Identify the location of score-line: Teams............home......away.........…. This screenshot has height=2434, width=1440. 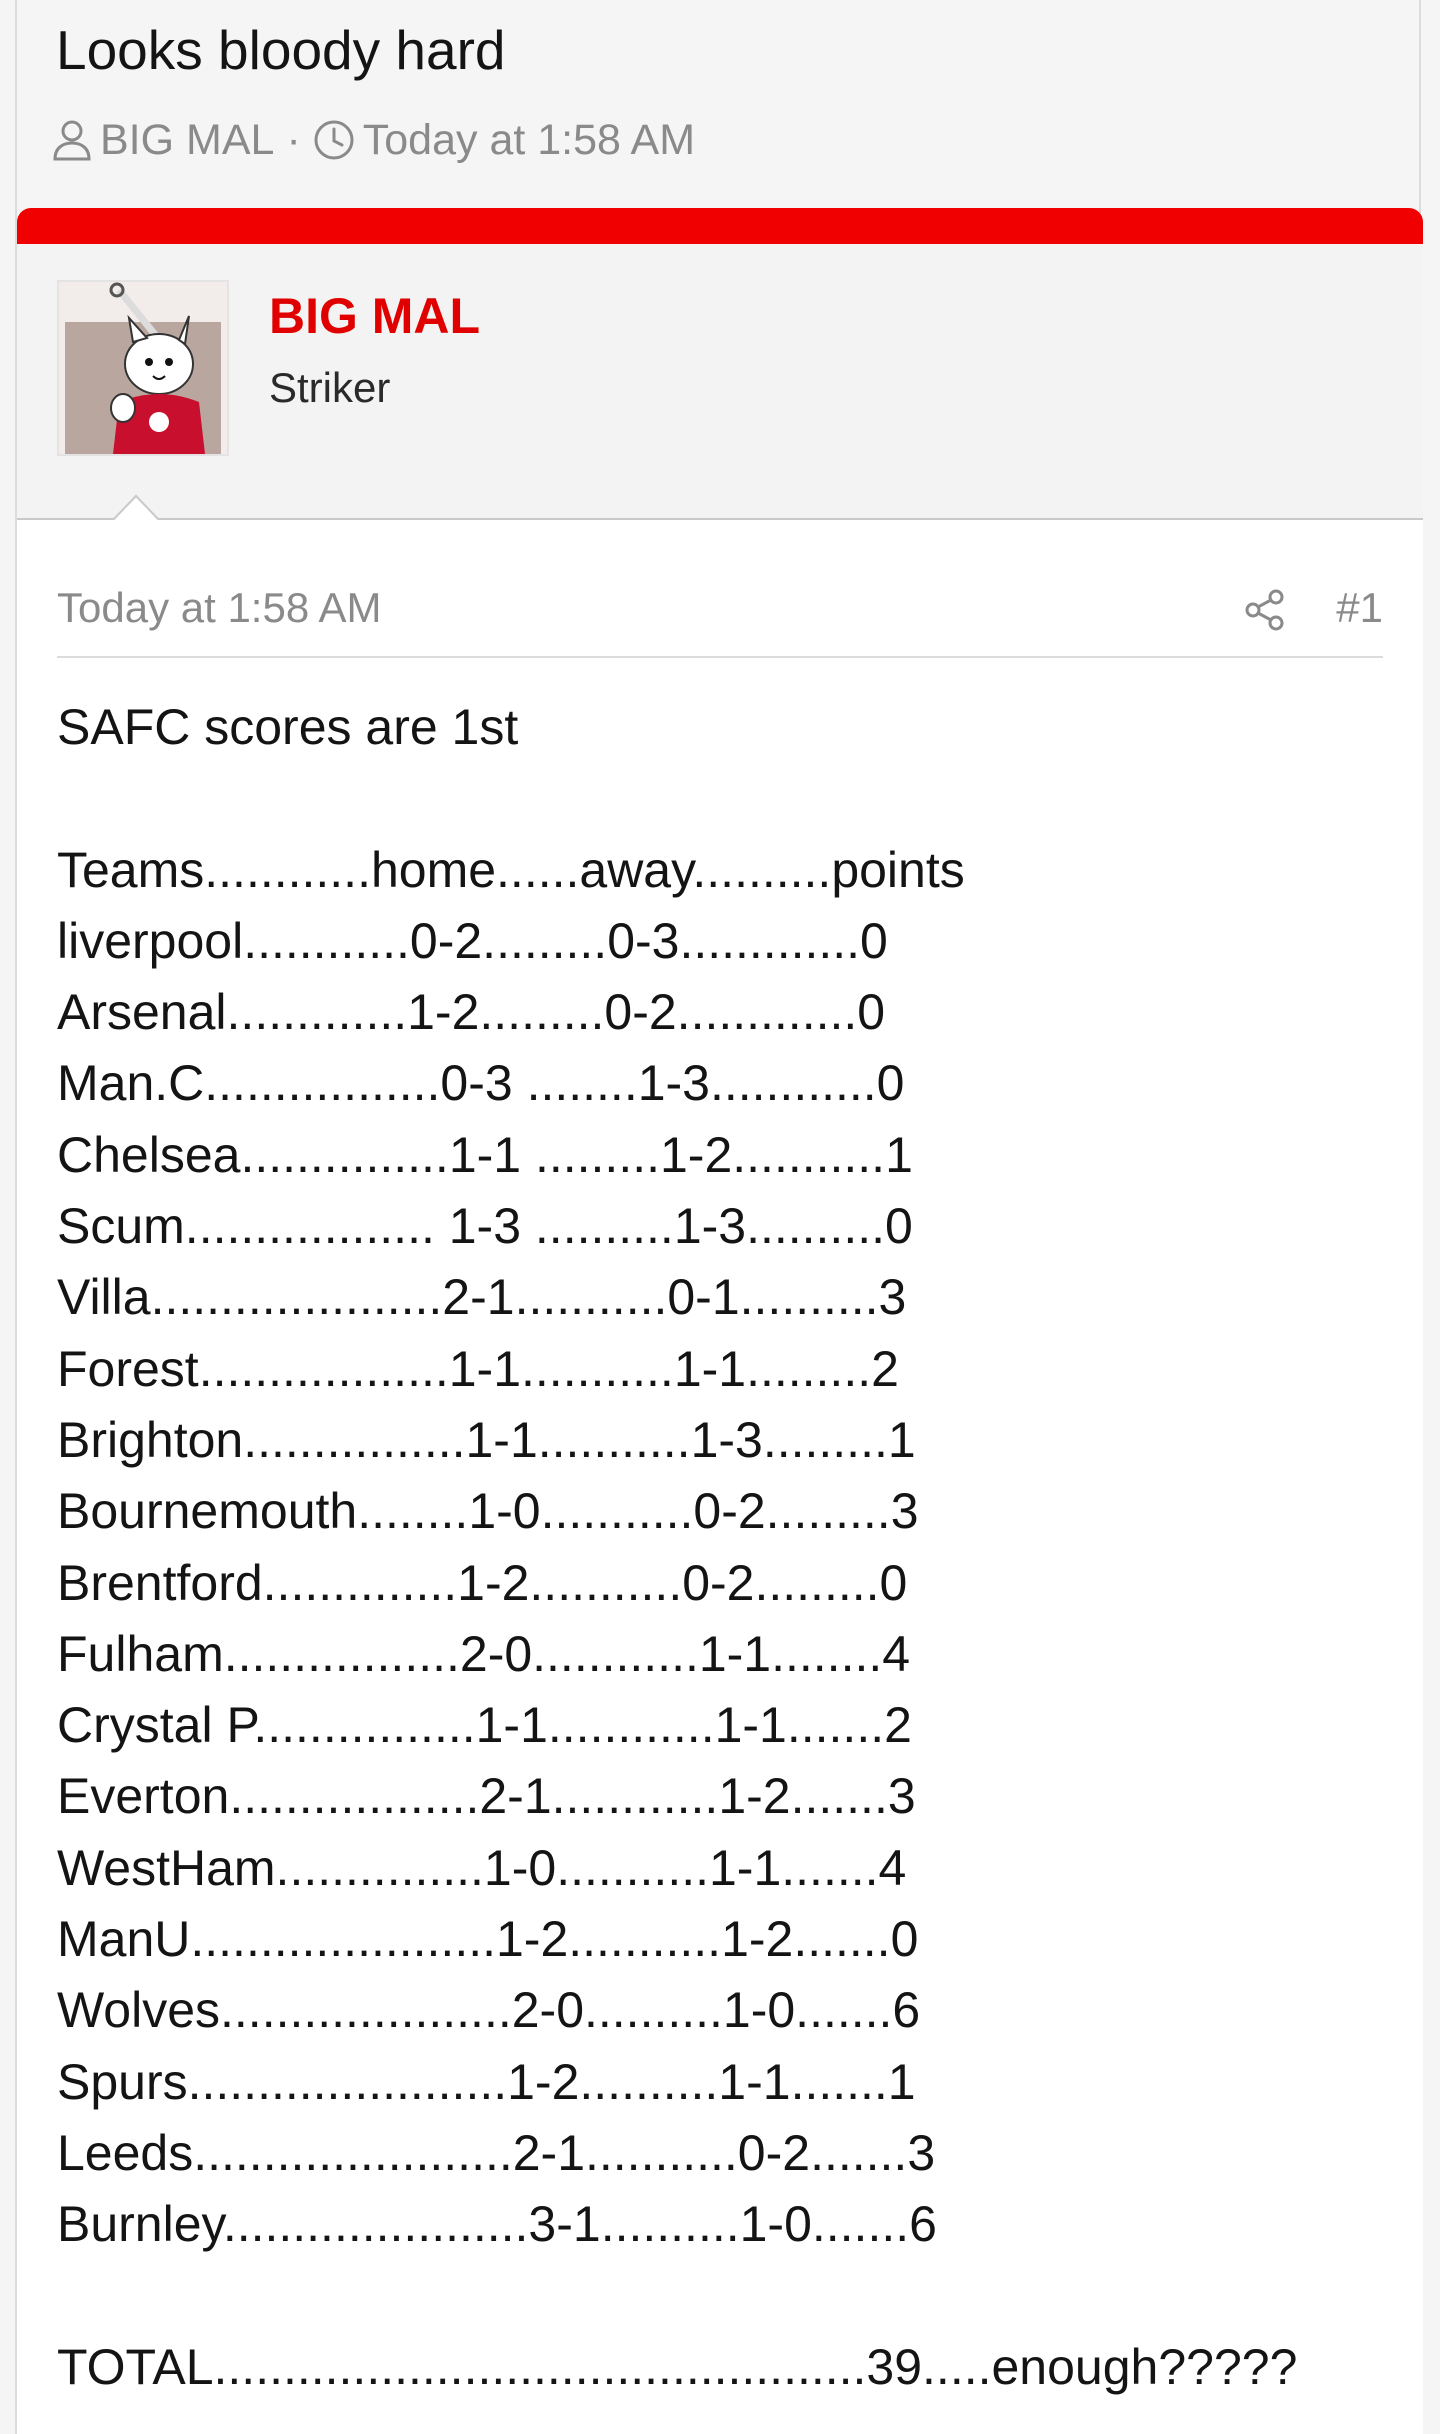
(511, 869).